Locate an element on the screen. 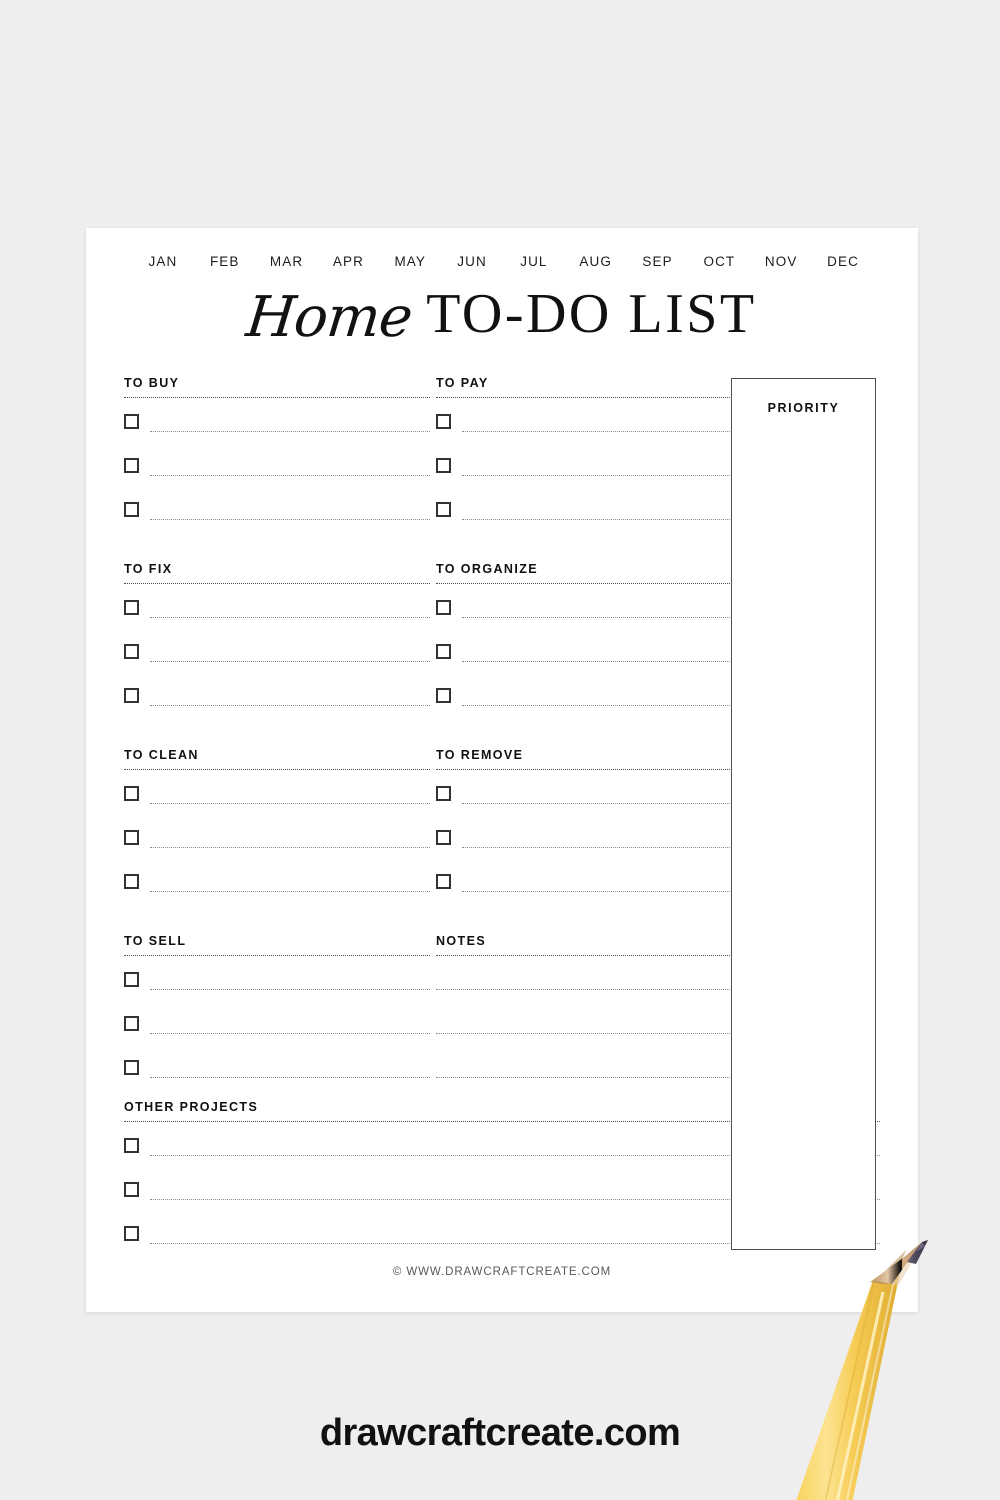  section-to-buy: TO BUY is located at coordinates (277, 459).